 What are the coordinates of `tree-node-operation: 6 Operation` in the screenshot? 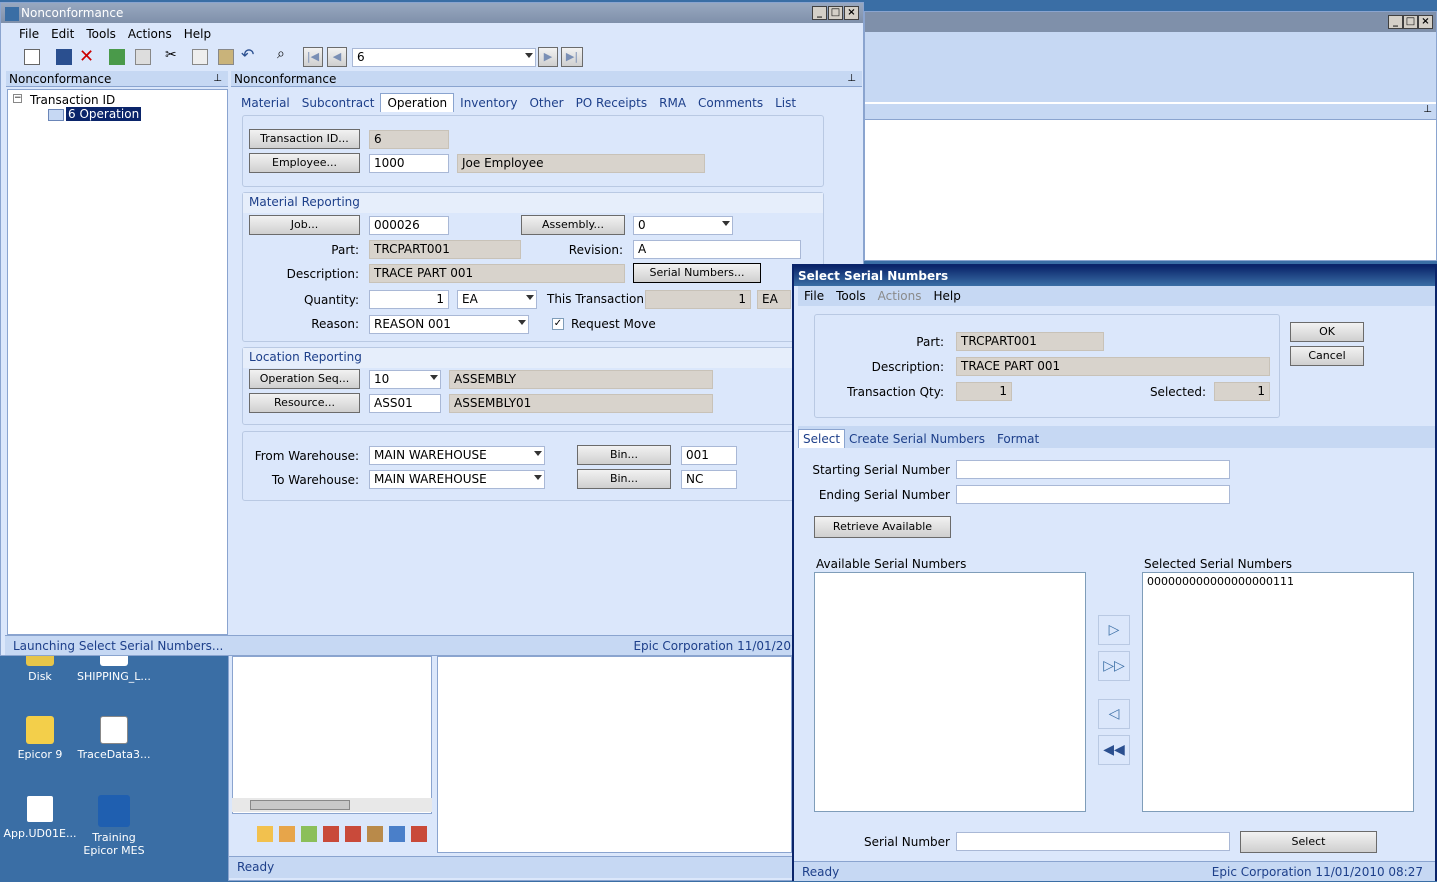 It's located at (104, 114).